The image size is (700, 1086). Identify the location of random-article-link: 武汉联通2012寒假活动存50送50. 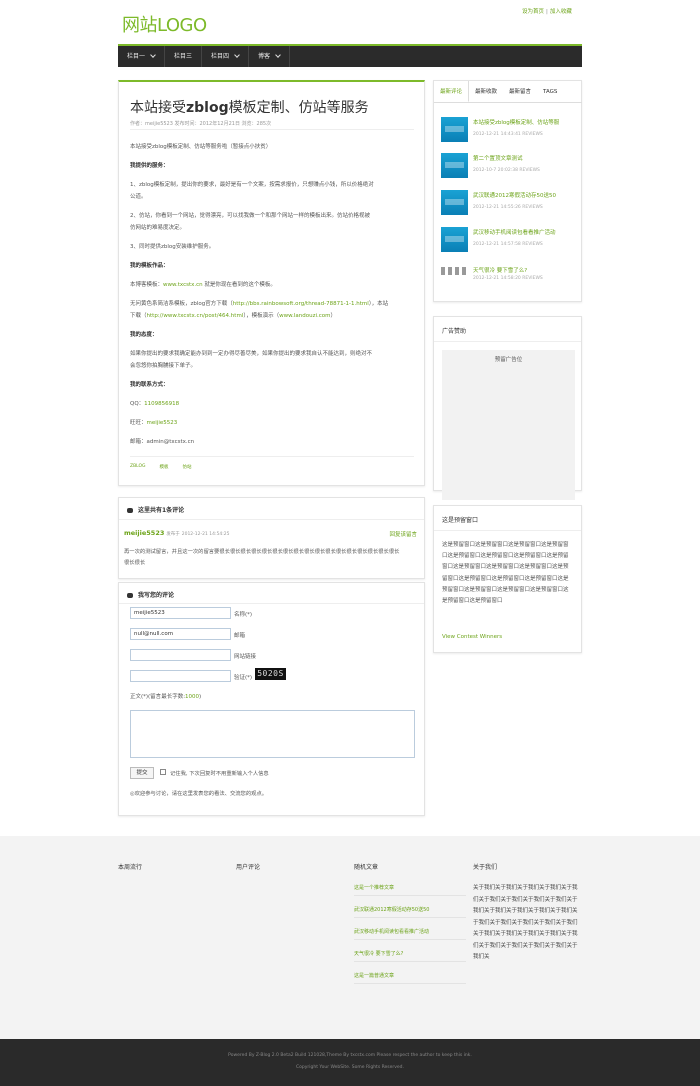
(410, 912).